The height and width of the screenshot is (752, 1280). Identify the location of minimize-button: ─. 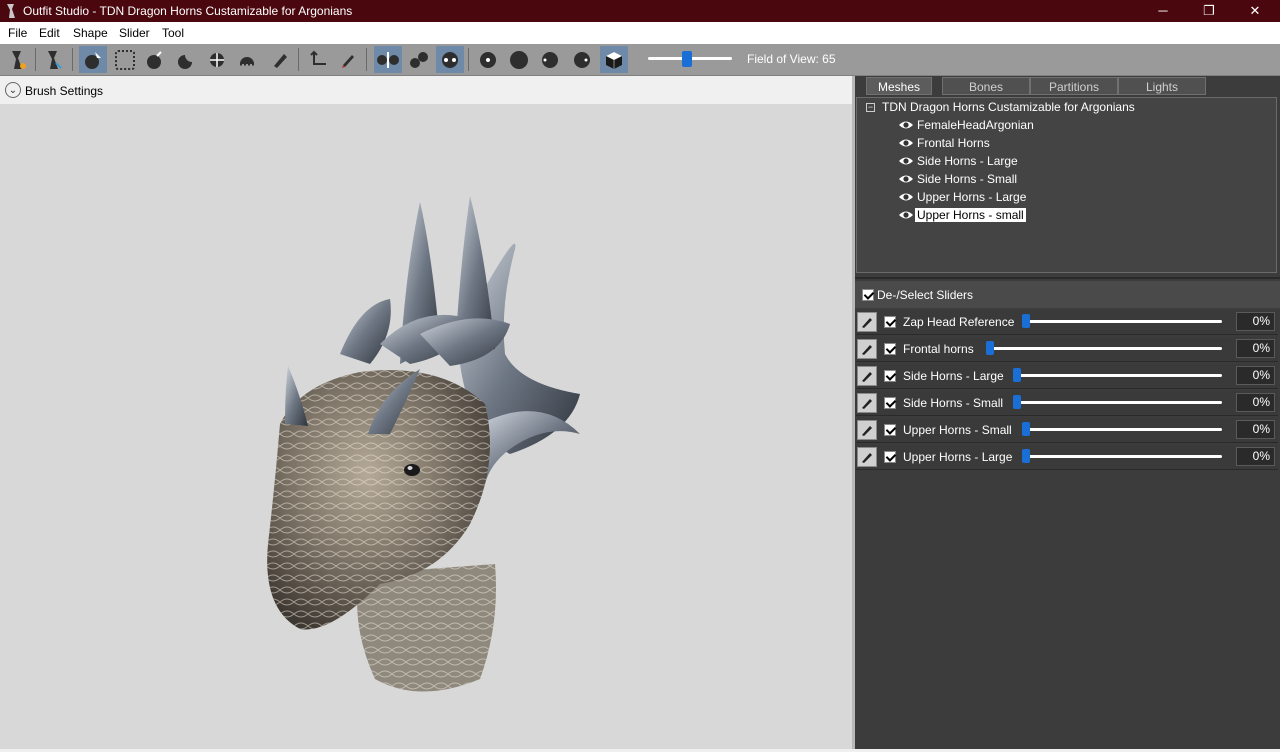
(1163, 11).